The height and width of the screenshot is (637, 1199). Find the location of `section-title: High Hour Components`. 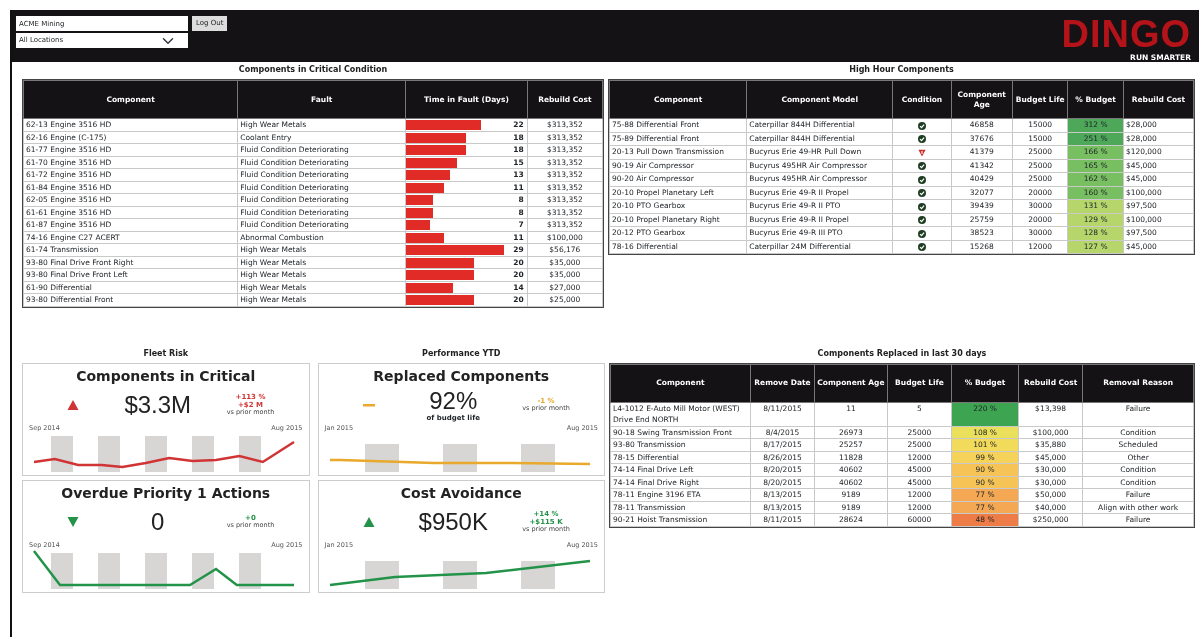

section-title: High Hour Components is located at coordinates (901, 70).